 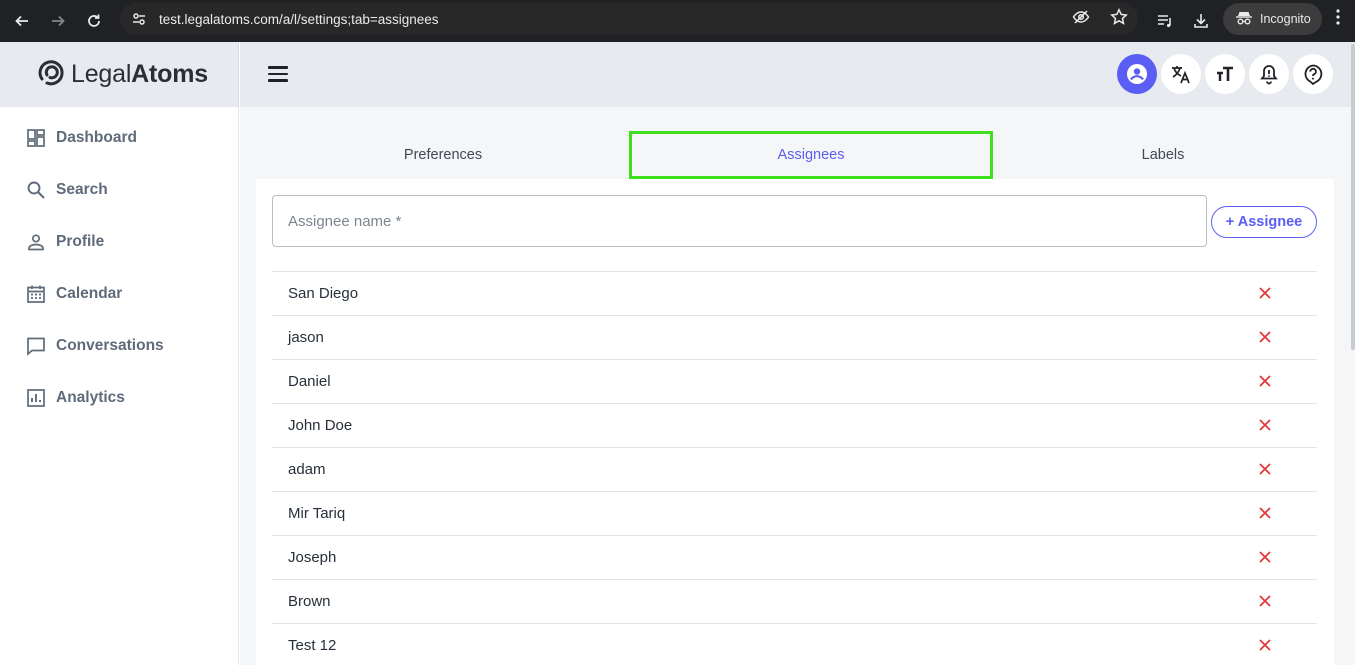 I want to click on browser-menu-icon, so click(x=1338, y=19).